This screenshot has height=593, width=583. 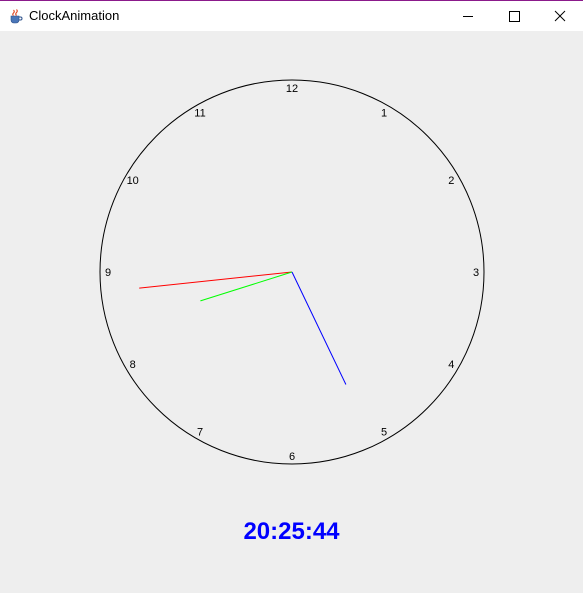 I want to click on digital-time-display: 20:25:44, so click(x=291, y=531).